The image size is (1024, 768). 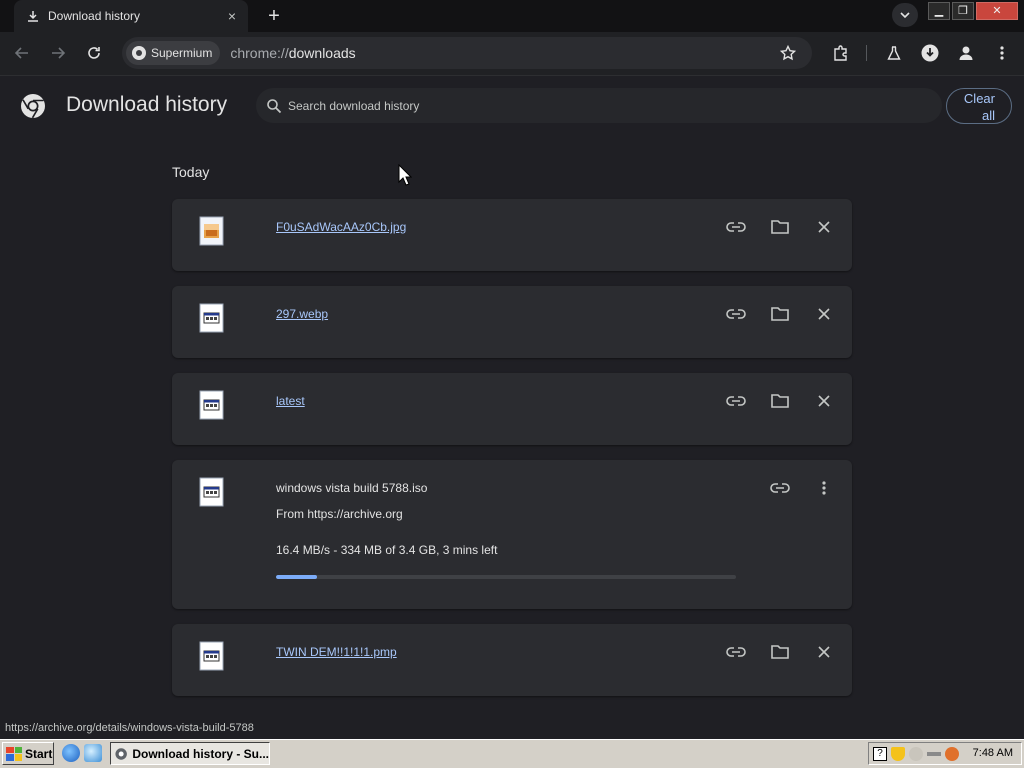 I want to click on search-downloads-box, so click(x=599, y=105).